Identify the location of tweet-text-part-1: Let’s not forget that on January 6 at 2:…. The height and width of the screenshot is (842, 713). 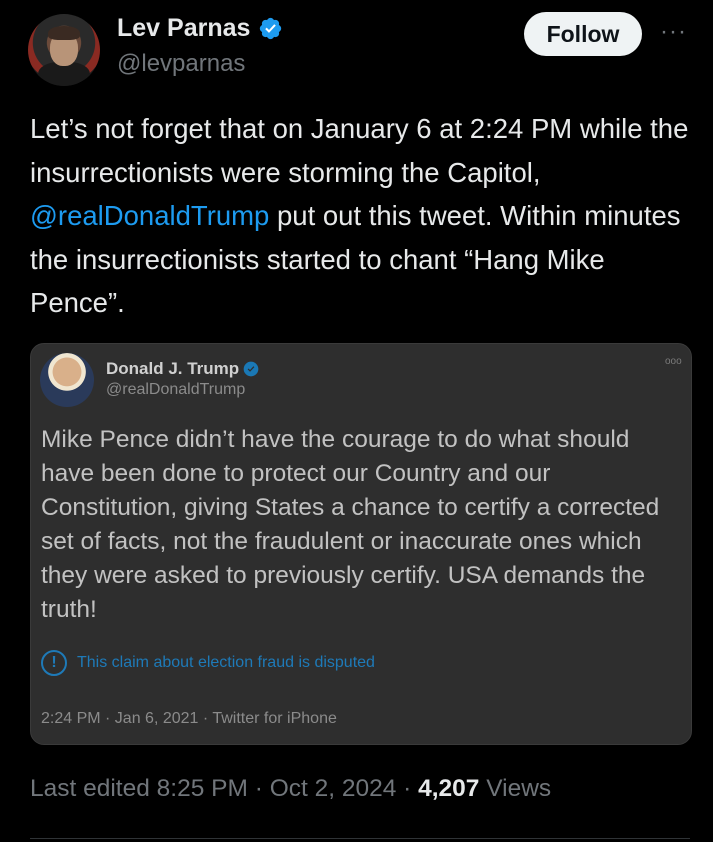
(359, 150).